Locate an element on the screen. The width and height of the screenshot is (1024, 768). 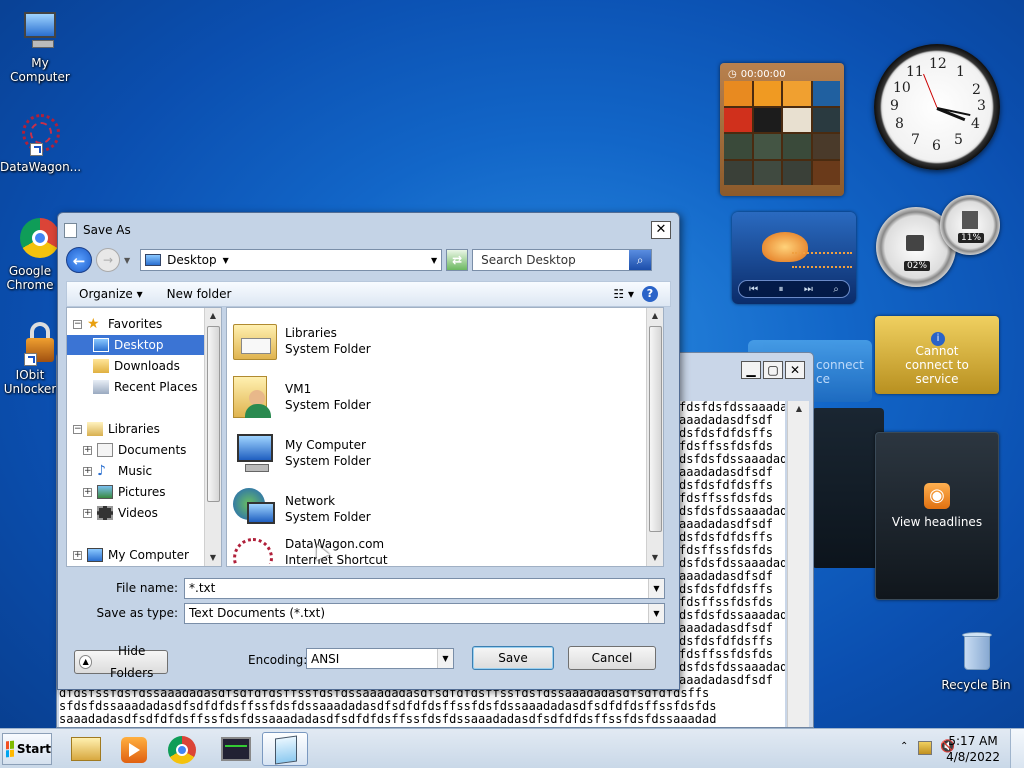
show-hidden-icons-icon: ⌃ is located at coordinates (904, 746).